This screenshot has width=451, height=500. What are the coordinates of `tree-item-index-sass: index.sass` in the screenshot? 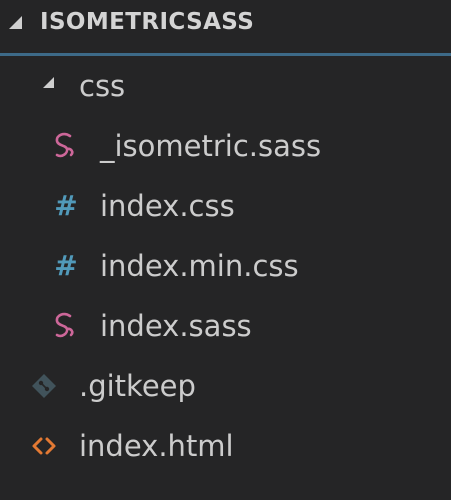 It's located at (225, 326).